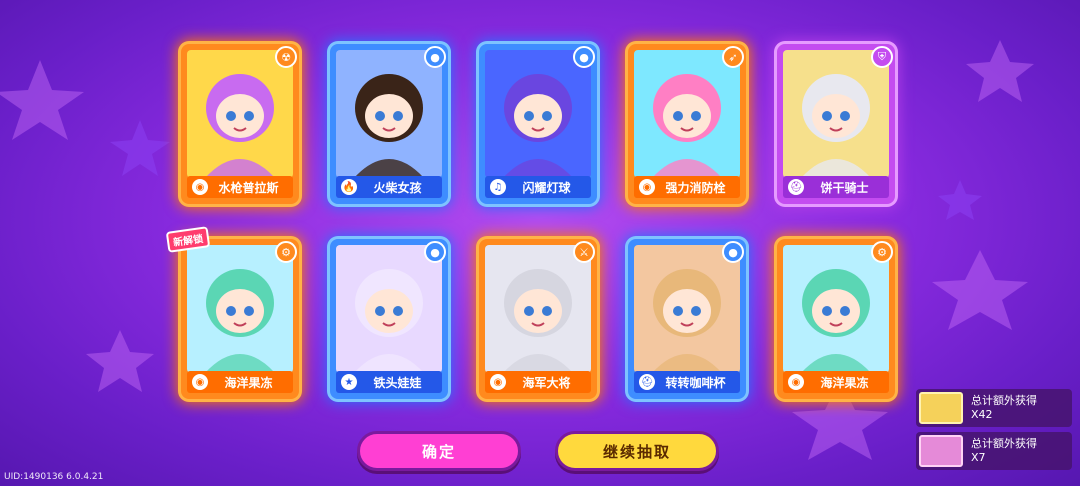 The image size is (1080, 486). Describe the element at coordinates (349, 382) in the screenshot. I see `star-icon: ★` at that location.